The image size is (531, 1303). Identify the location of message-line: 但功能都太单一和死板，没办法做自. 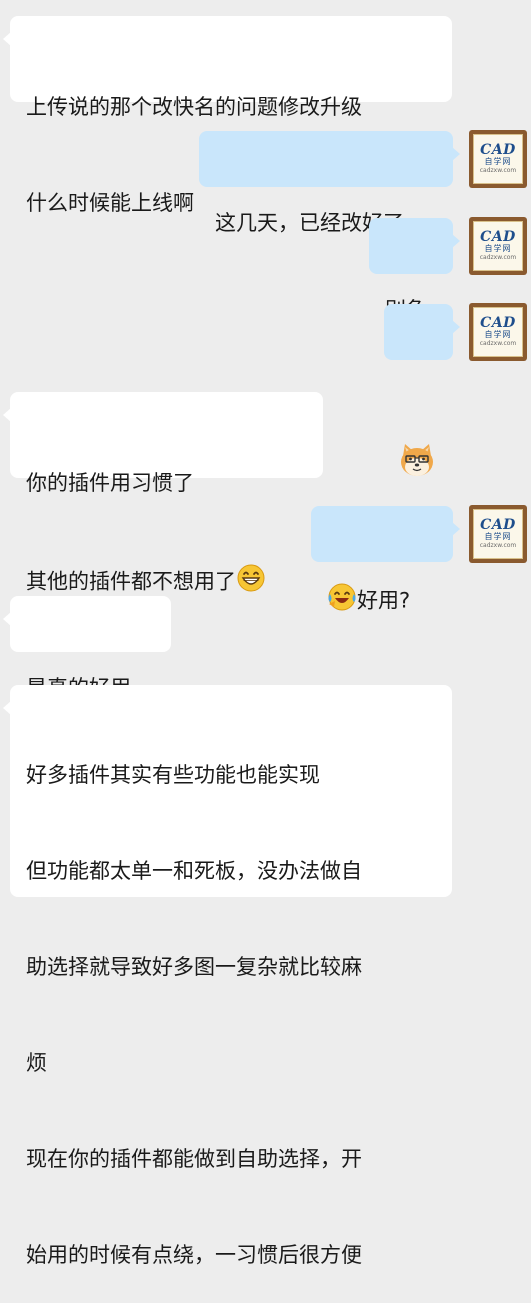
(194, 871).